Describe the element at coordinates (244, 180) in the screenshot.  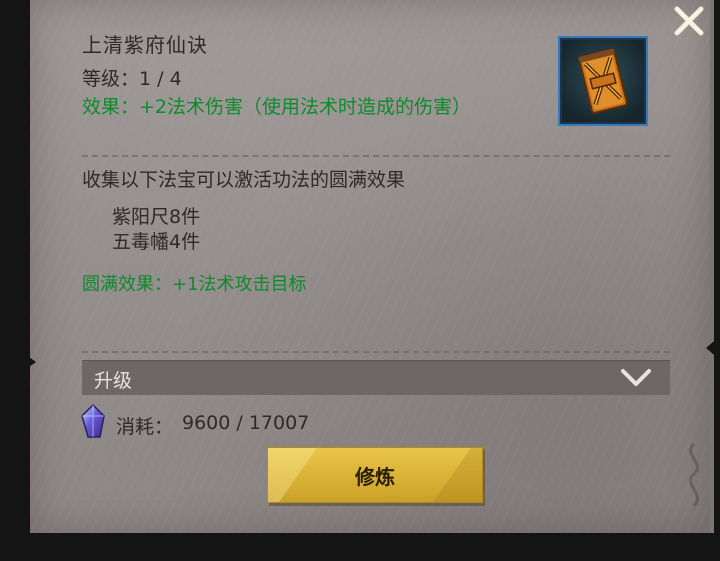
I see `collection-description: 收集以下法宝可以激活功法的圆满效果` at that location.